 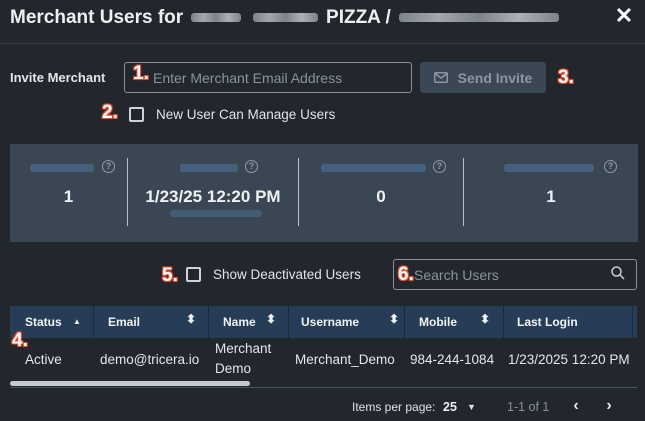 What do you see at coordinates (213, 196) in the screenshot?
I see `stat-value: 1/23/25 12:20 PM` at bounding box center [213, 196].